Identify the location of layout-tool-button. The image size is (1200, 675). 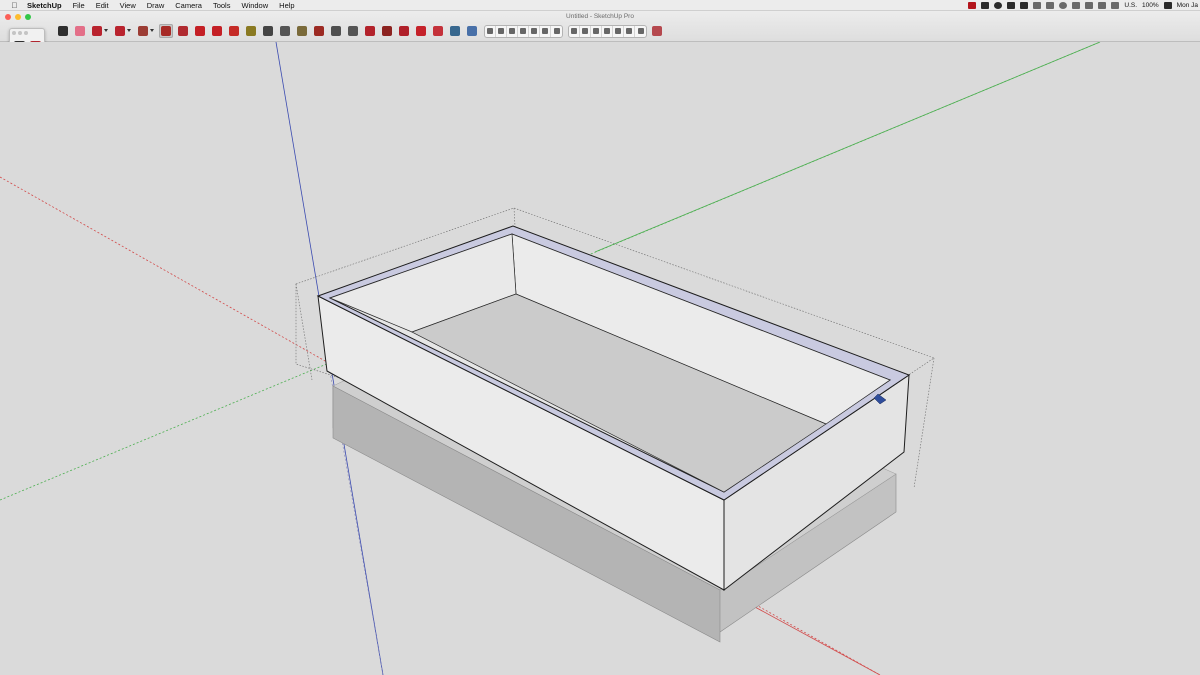
(438, 31).